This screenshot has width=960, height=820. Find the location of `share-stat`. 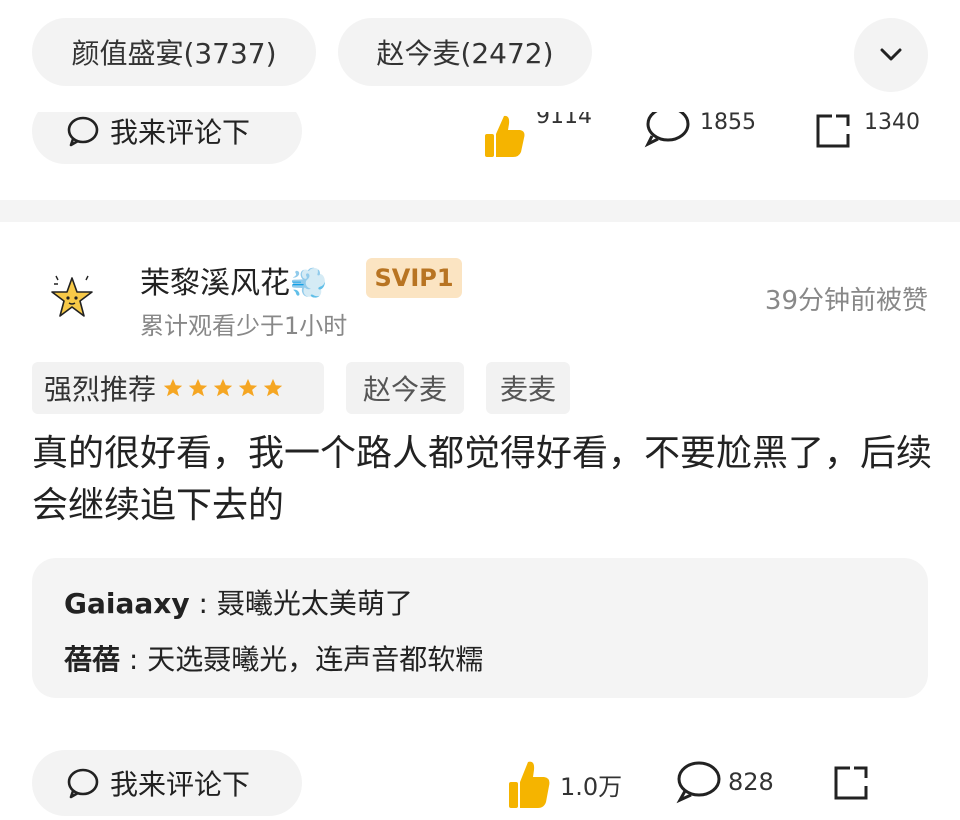

share-stat is located at coordinates (852, 782).